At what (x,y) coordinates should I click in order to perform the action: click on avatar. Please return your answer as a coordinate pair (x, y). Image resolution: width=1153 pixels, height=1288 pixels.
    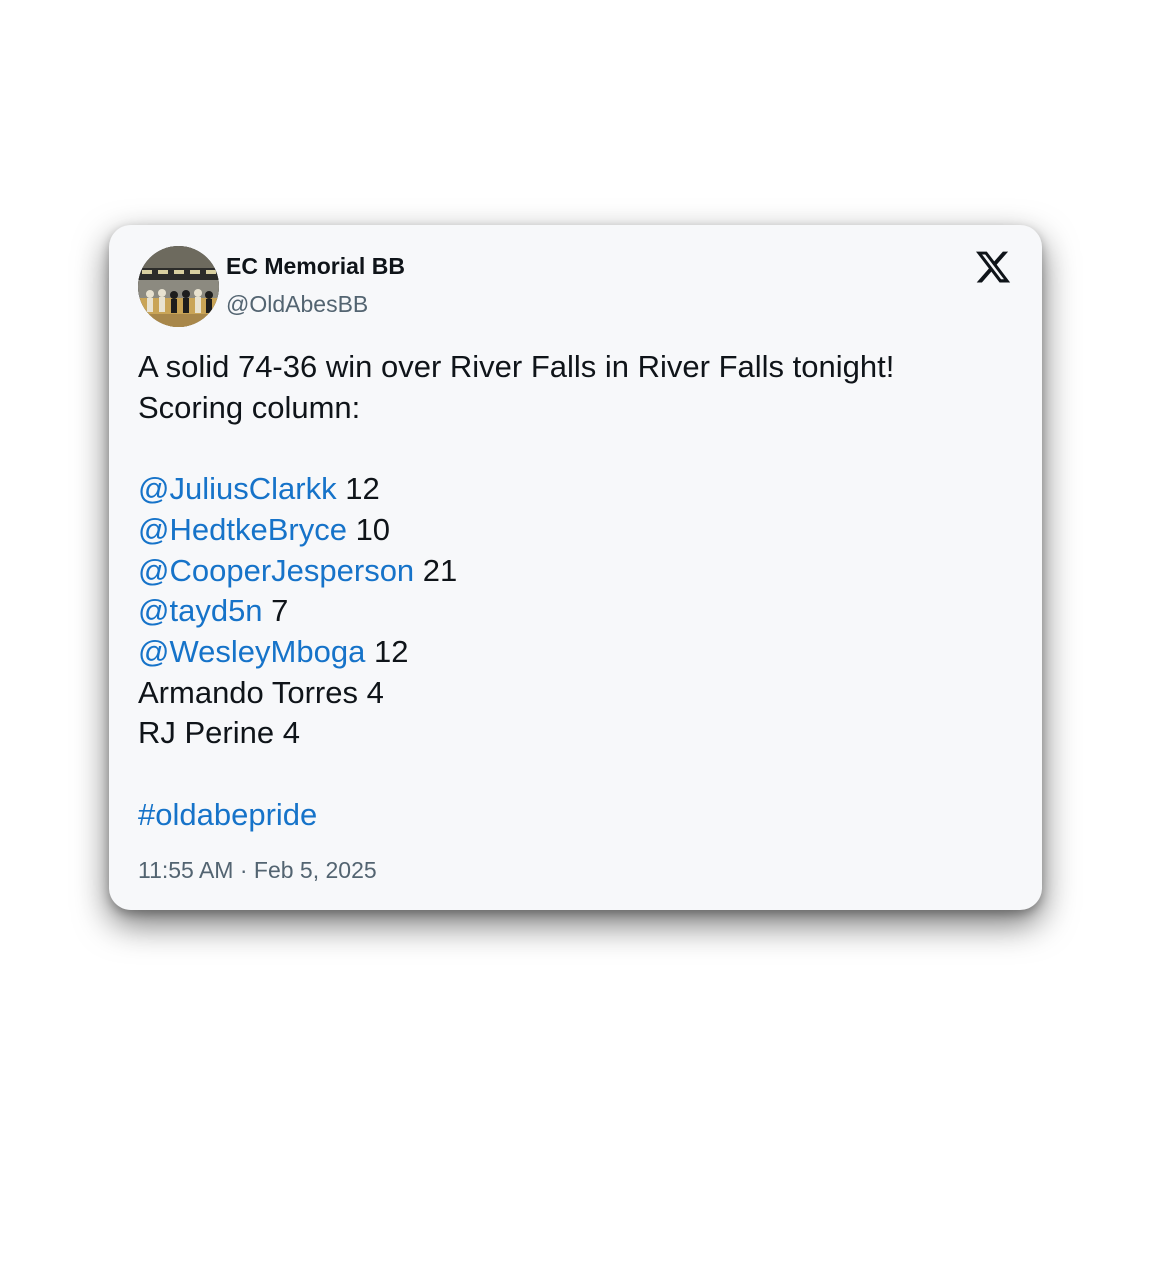
    Looking at the image, I should click on (178, 286).